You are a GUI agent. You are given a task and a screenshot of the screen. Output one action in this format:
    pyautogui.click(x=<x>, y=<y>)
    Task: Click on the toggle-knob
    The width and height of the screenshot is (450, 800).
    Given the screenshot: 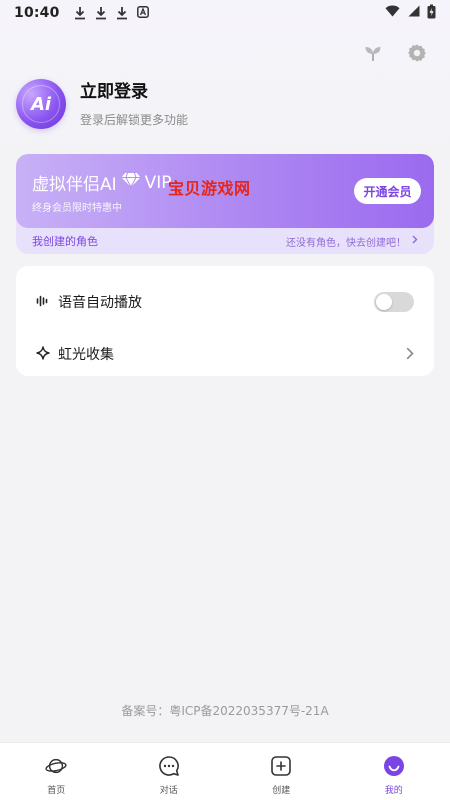 What is the action you would take?
    pyautogui.click(x=384, y=302)
    